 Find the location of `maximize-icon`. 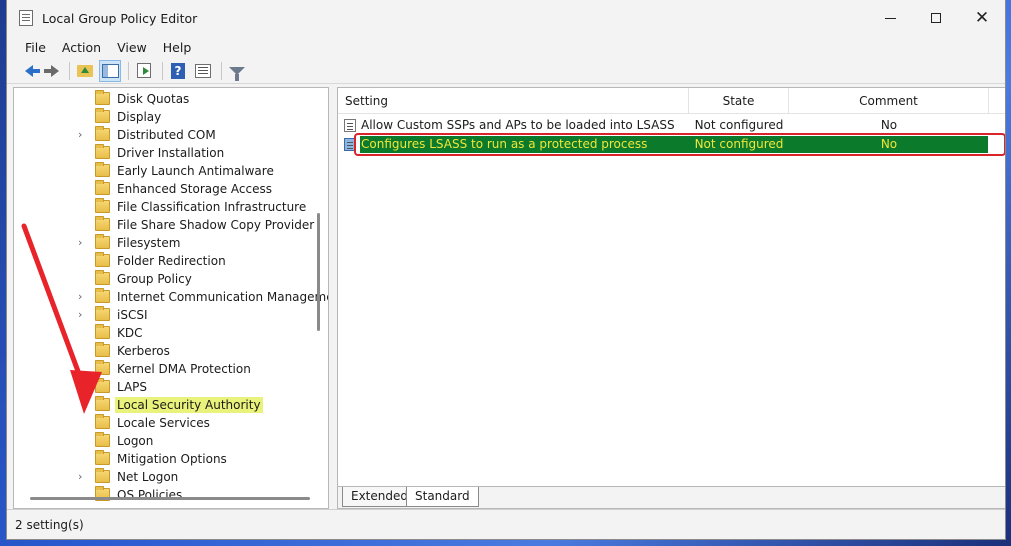

maximize-icon is located at coordinates (936, 18).